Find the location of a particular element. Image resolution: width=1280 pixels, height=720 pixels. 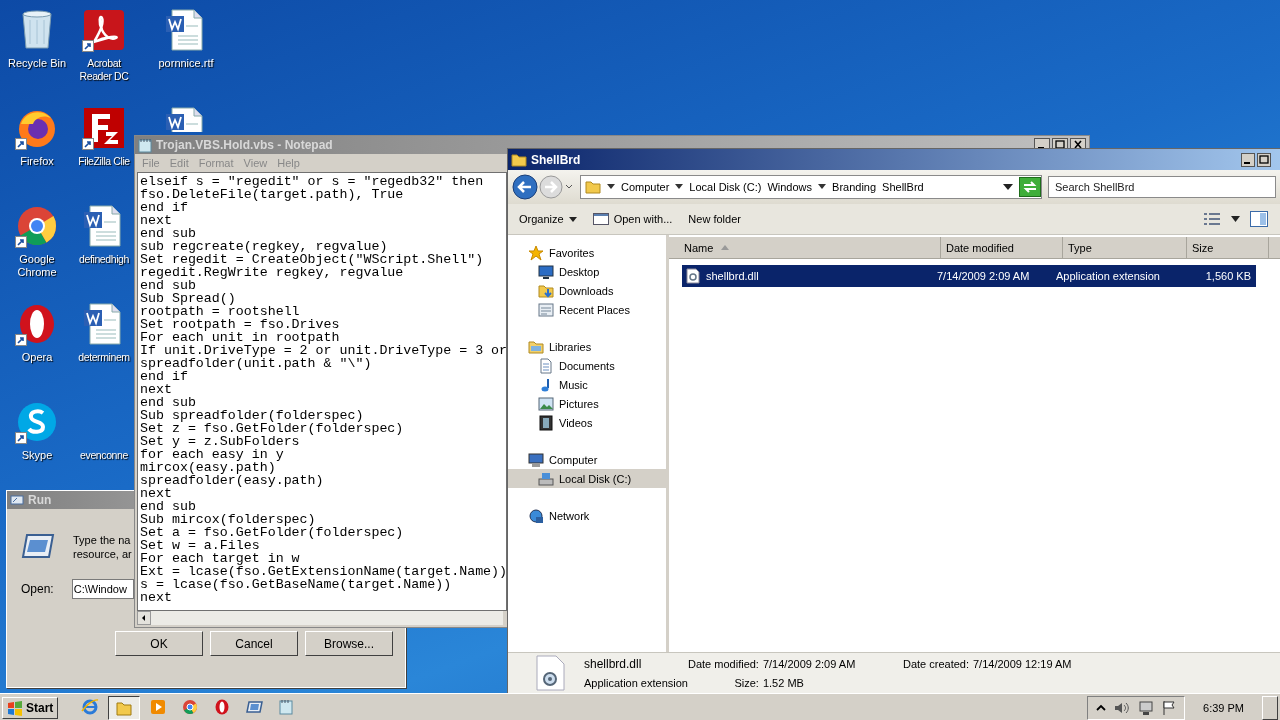

icon-label: Opera is located at coordinates (37, 357).